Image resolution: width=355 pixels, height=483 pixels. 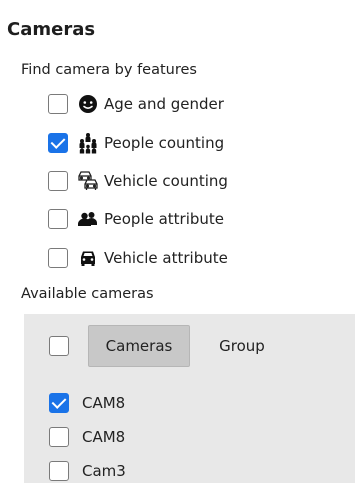 I want to click on feature-people-counting: People counting, so click(x=136, y=143).